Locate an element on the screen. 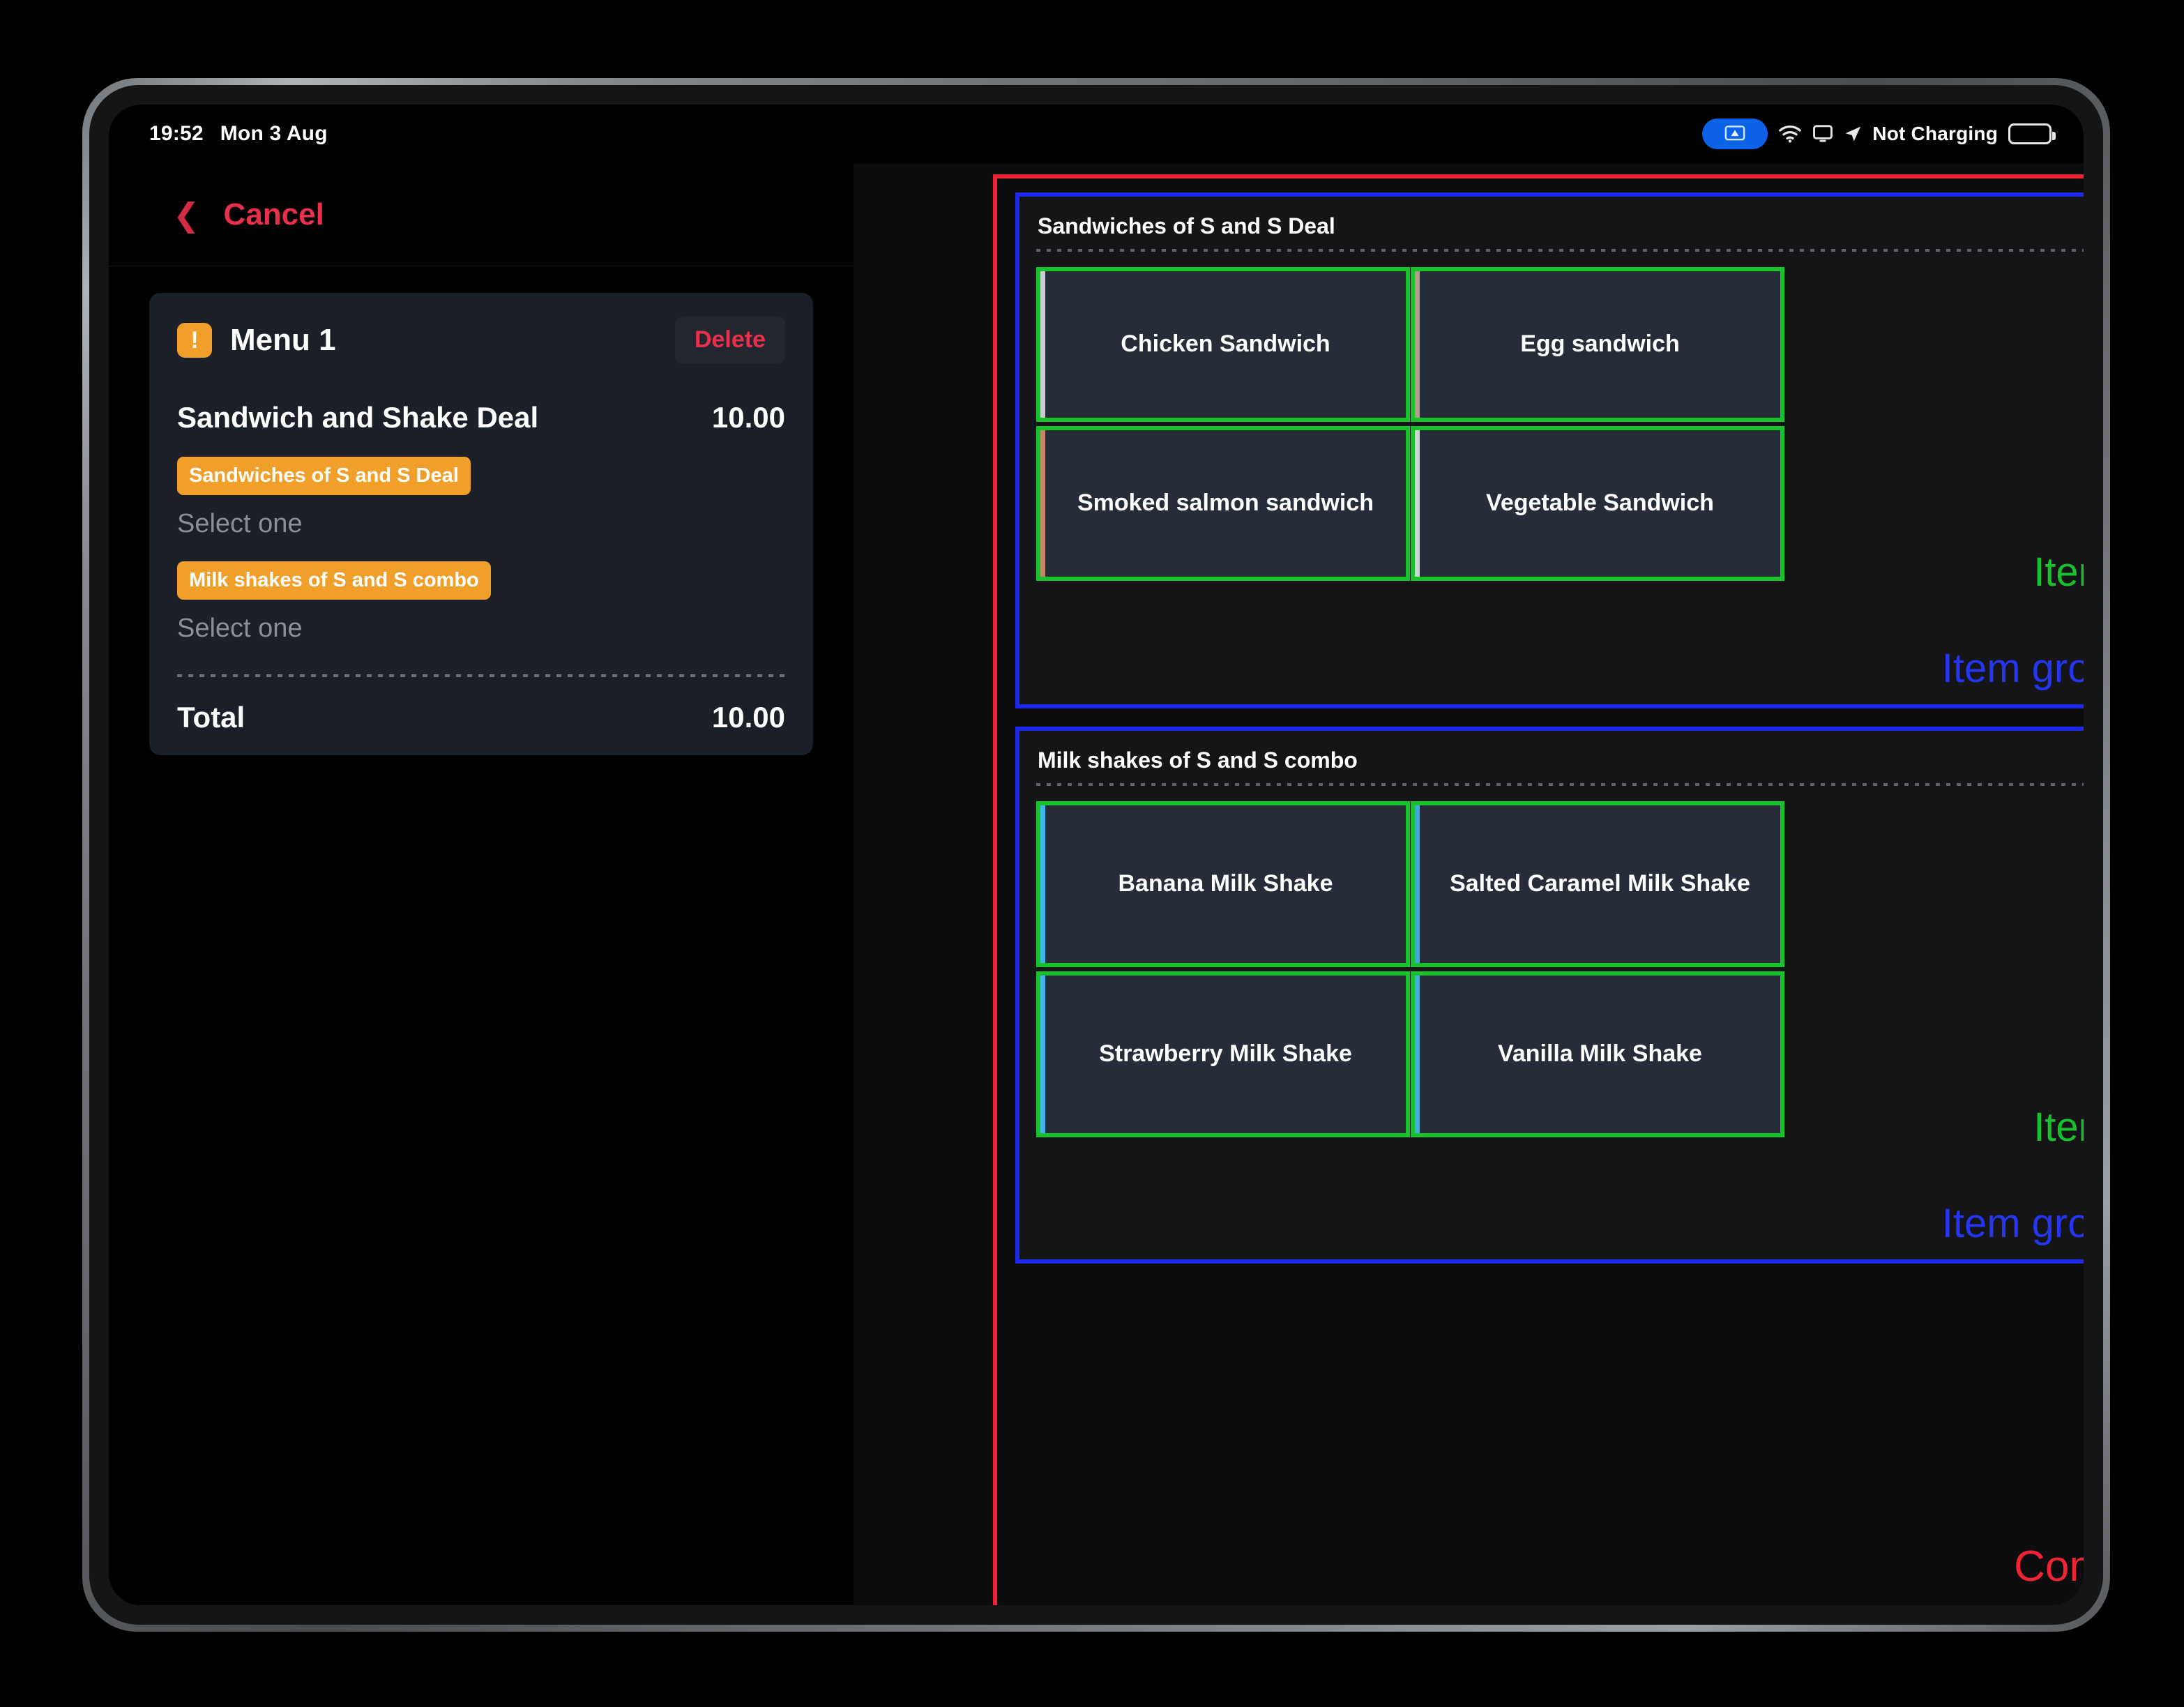  total-row: Total 10.00 is located at coordinates (481, 717).